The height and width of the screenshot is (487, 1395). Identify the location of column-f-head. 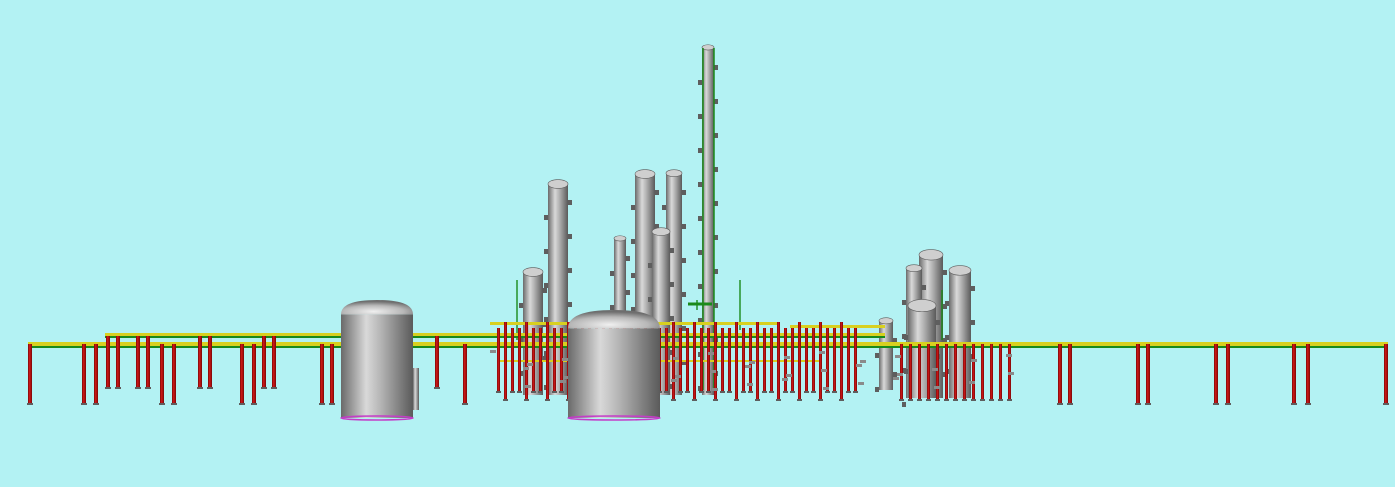
(661, 231).